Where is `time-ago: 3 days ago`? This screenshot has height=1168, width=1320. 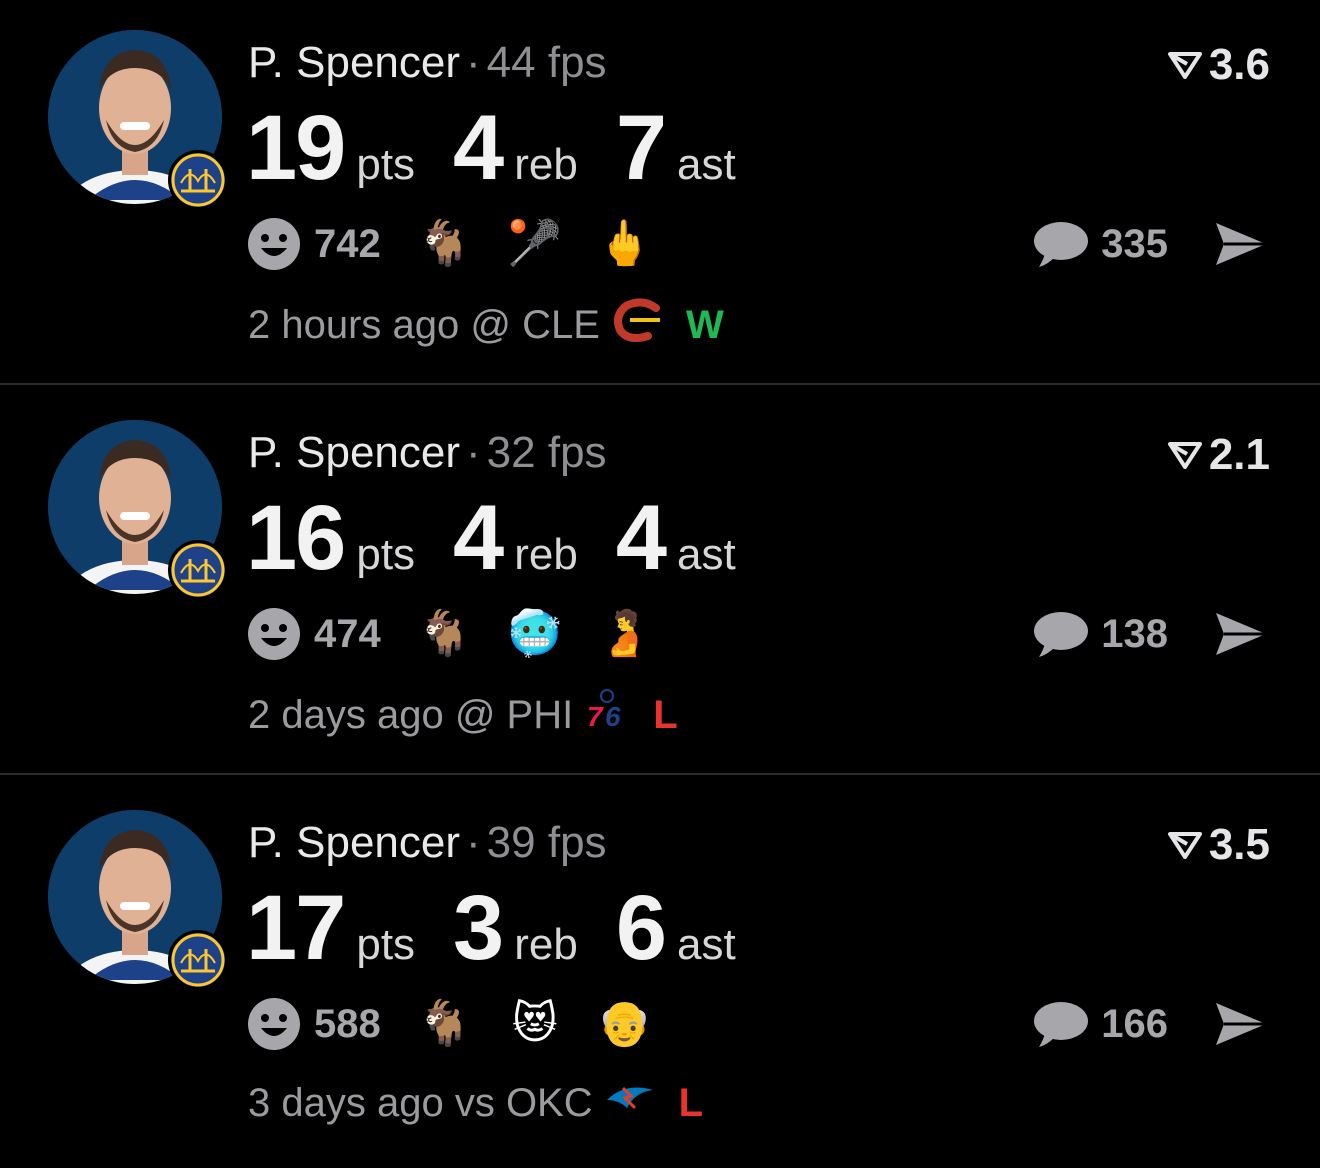 time-ago: 3 days ago is located at coordinates (346, 1102).